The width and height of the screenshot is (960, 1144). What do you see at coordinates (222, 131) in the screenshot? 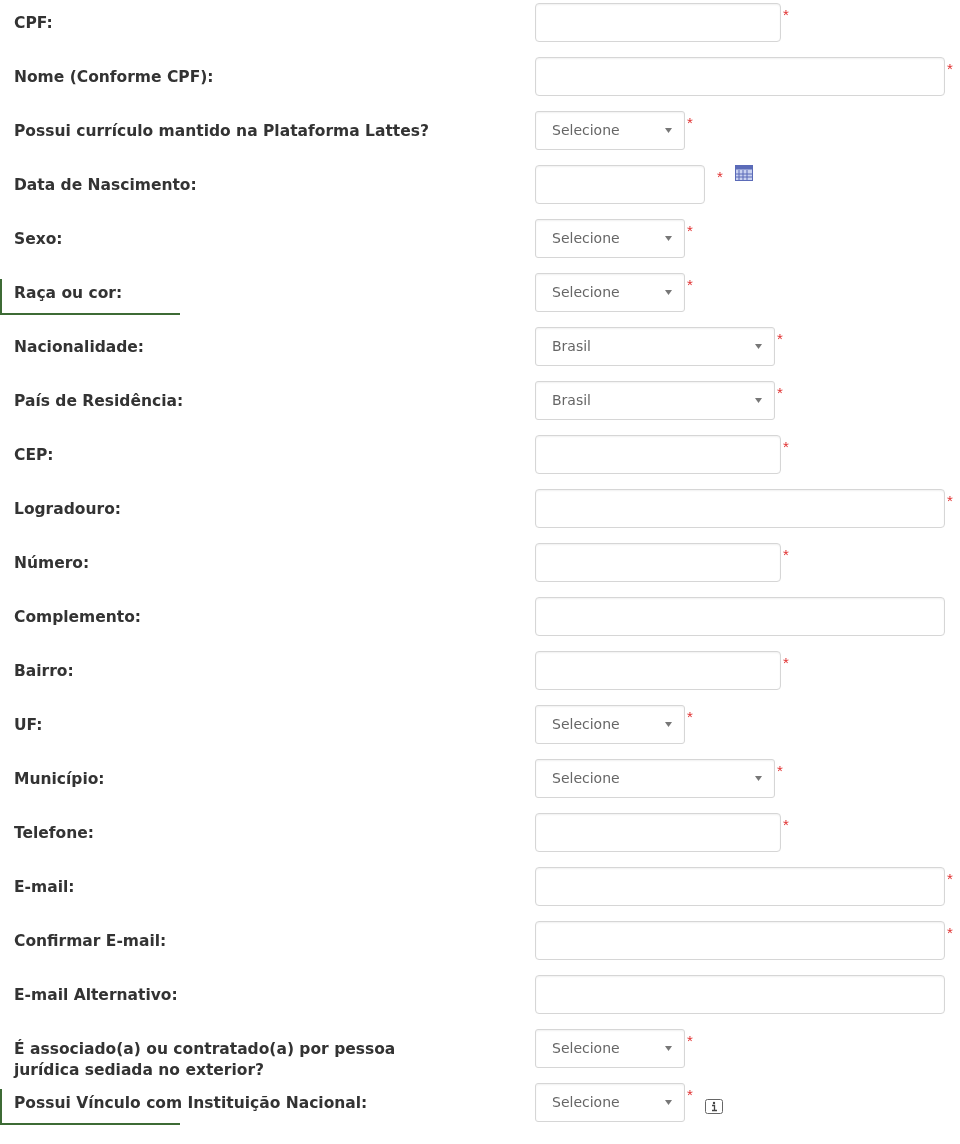
I see `field-label: Possui currículo mantido na Plataforma Lattes?` at bounding box center [222, 131].